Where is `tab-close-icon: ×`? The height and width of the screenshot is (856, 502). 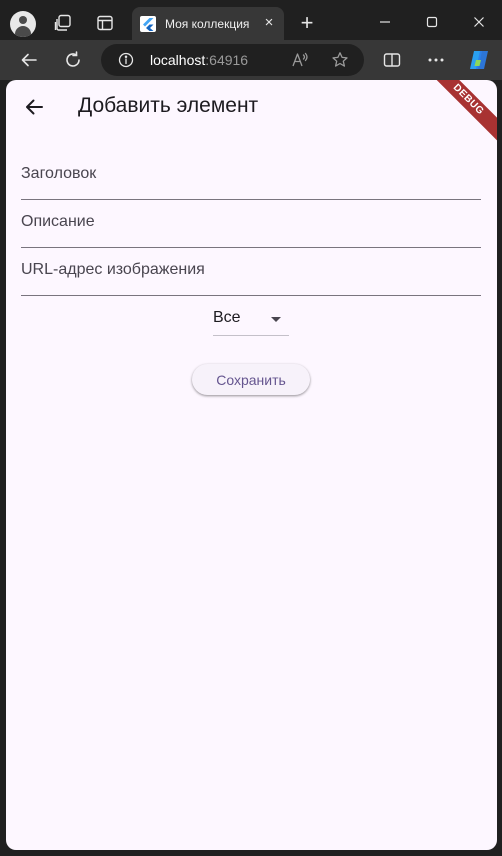
tab-close-icon: × is located at coordinates (269, 23).